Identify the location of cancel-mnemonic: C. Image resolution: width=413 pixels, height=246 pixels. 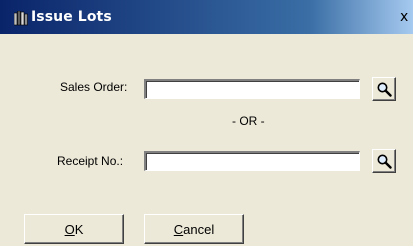
(178, 229).